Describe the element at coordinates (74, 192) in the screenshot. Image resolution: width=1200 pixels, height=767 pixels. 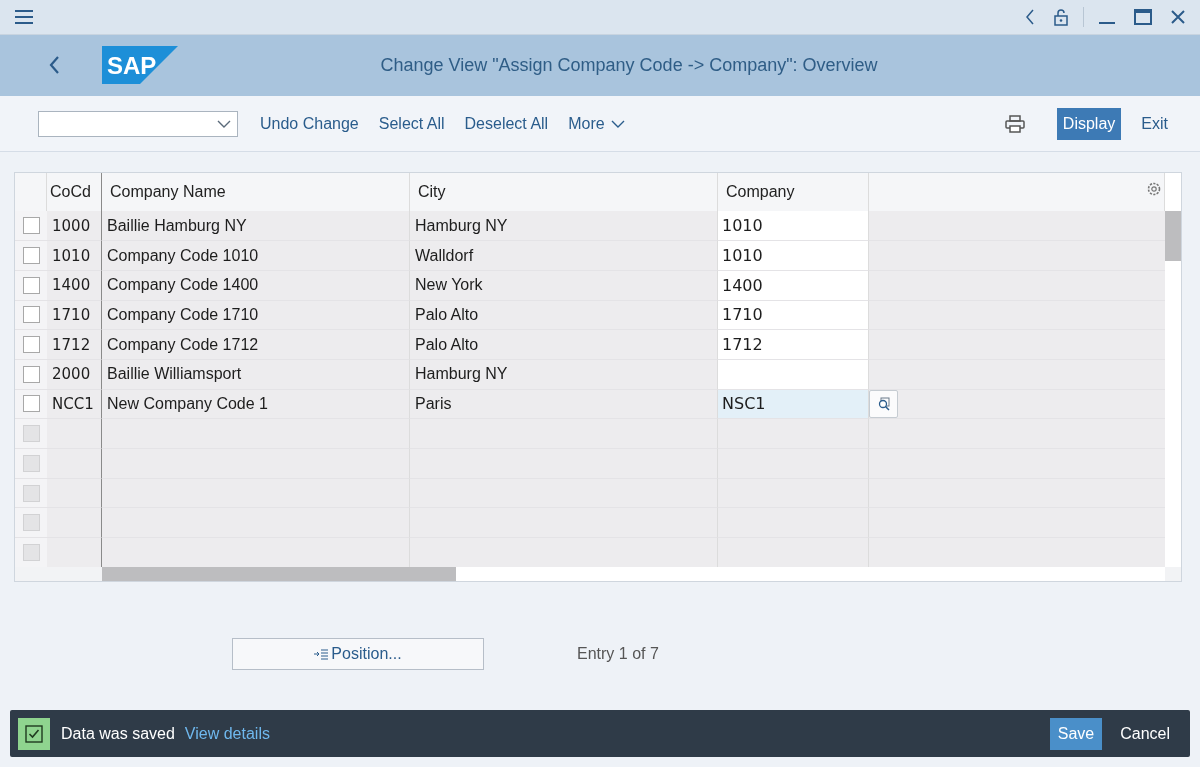
I see `column-header: CoCd` at that location.